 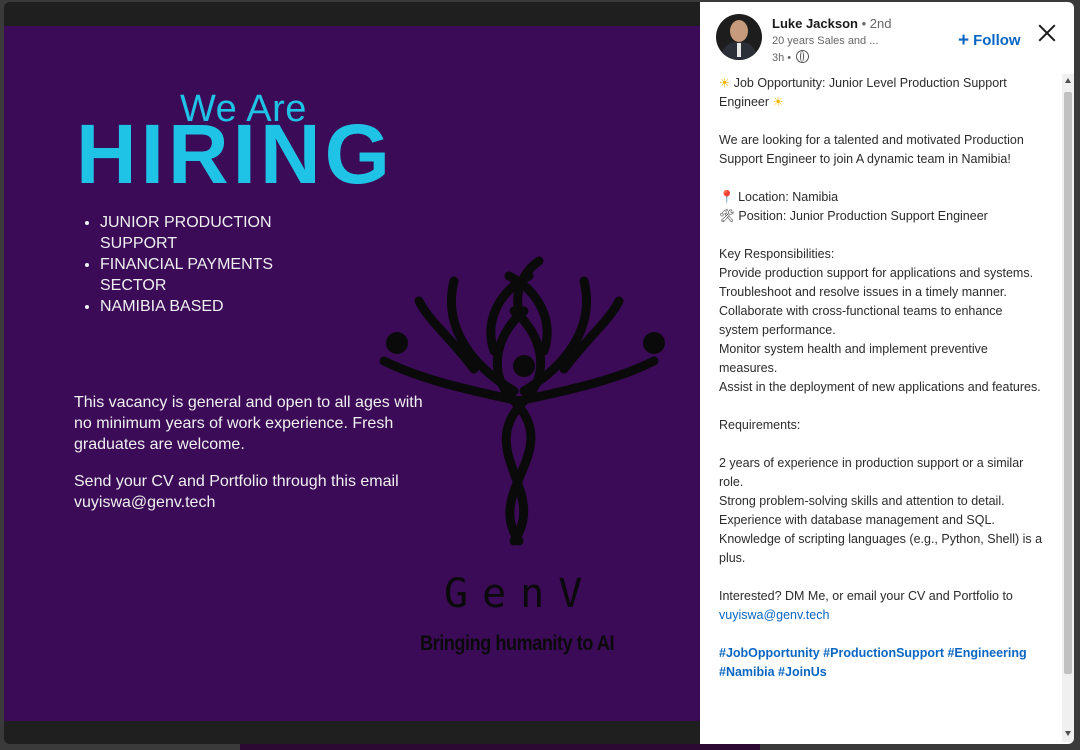 What do you see at coordinates (739, 50) in the screenshot?
I see `avatar-tie` at bounding box center [739, 50].